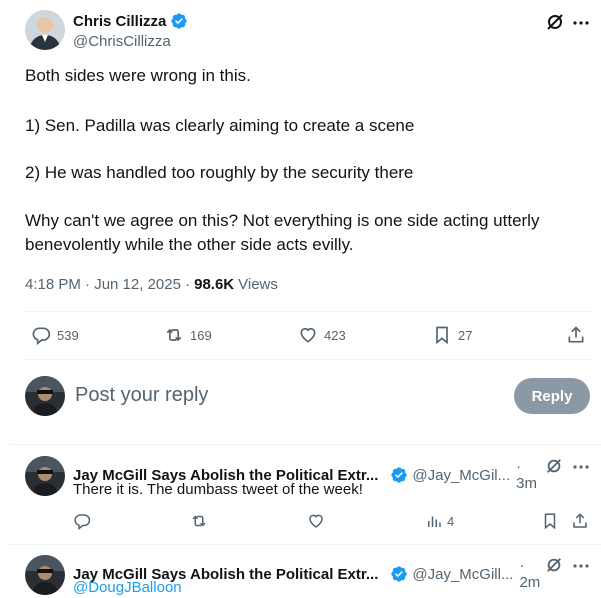  Describe the element at coordinates (68, 335) in the screenshot. I see `reply-count: 539` at that location.